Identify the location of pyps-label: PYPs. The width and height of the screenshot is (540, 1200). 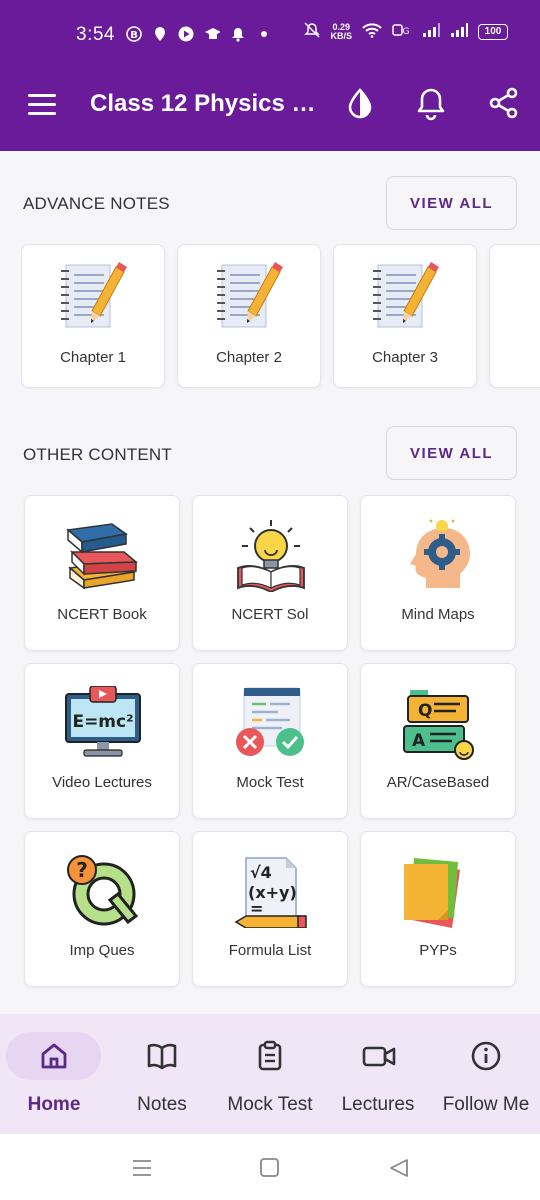
(438, 950).